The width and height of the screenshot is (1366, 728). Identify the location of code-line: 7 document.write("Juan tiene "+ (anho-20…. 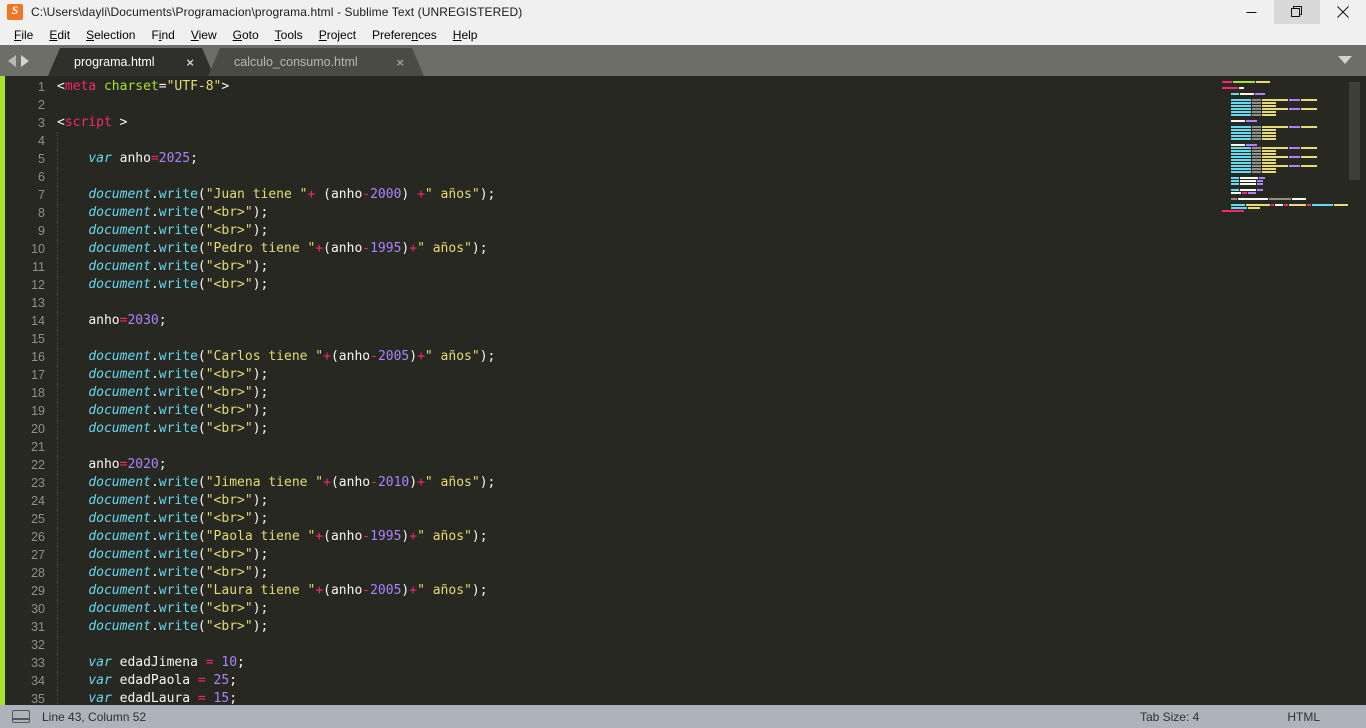
(609, 195).